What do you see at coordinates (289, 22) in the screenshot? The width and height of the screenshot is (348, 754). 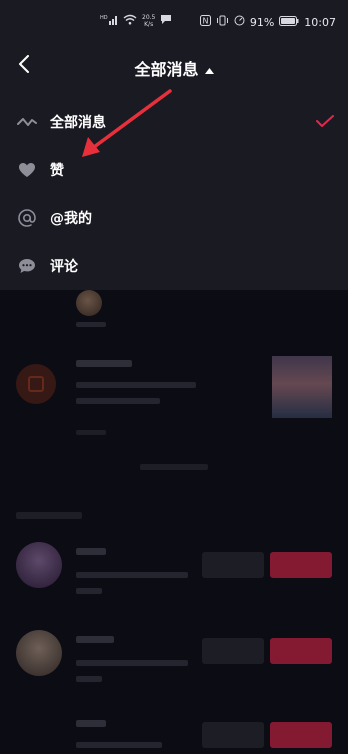 I see `battery-icon` at bounding box center [289, 22].